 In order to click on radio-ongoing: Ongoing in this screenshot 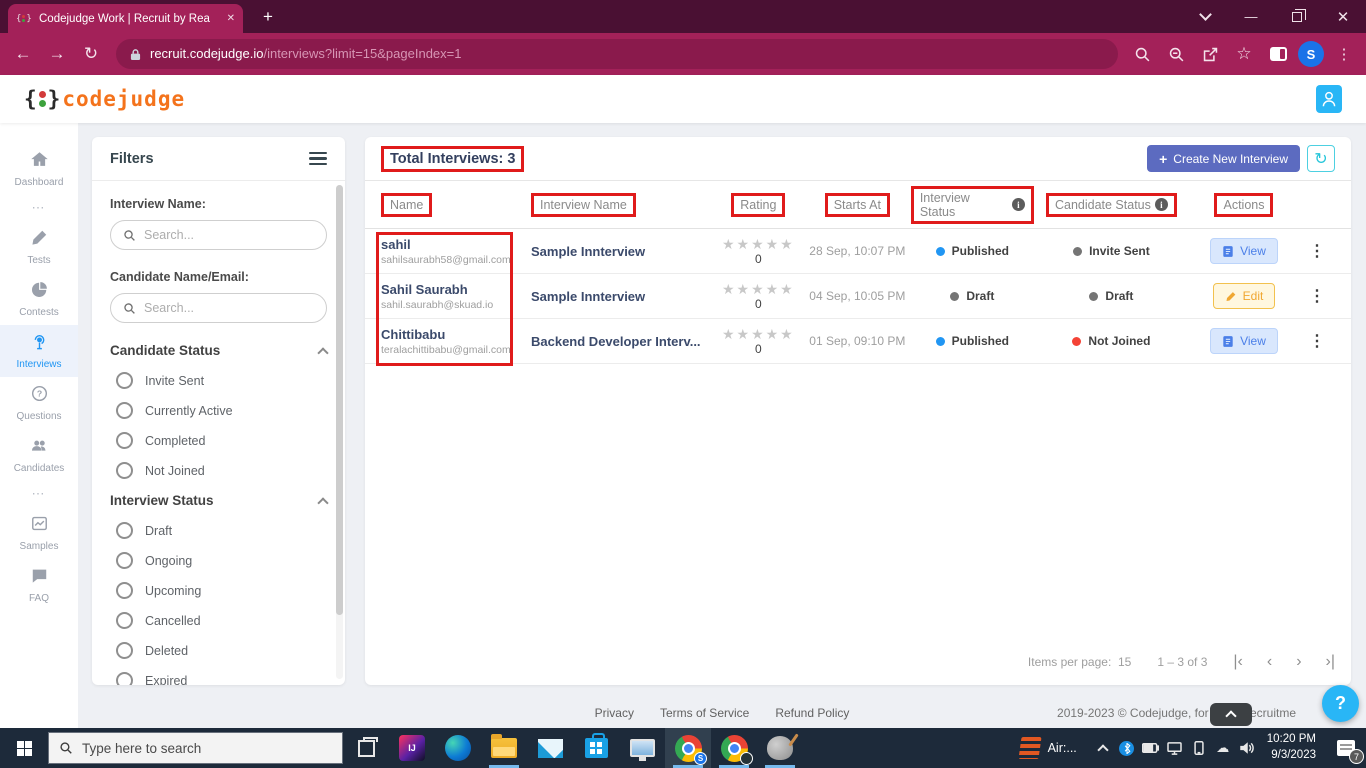, I will do `click(221, 560)`.